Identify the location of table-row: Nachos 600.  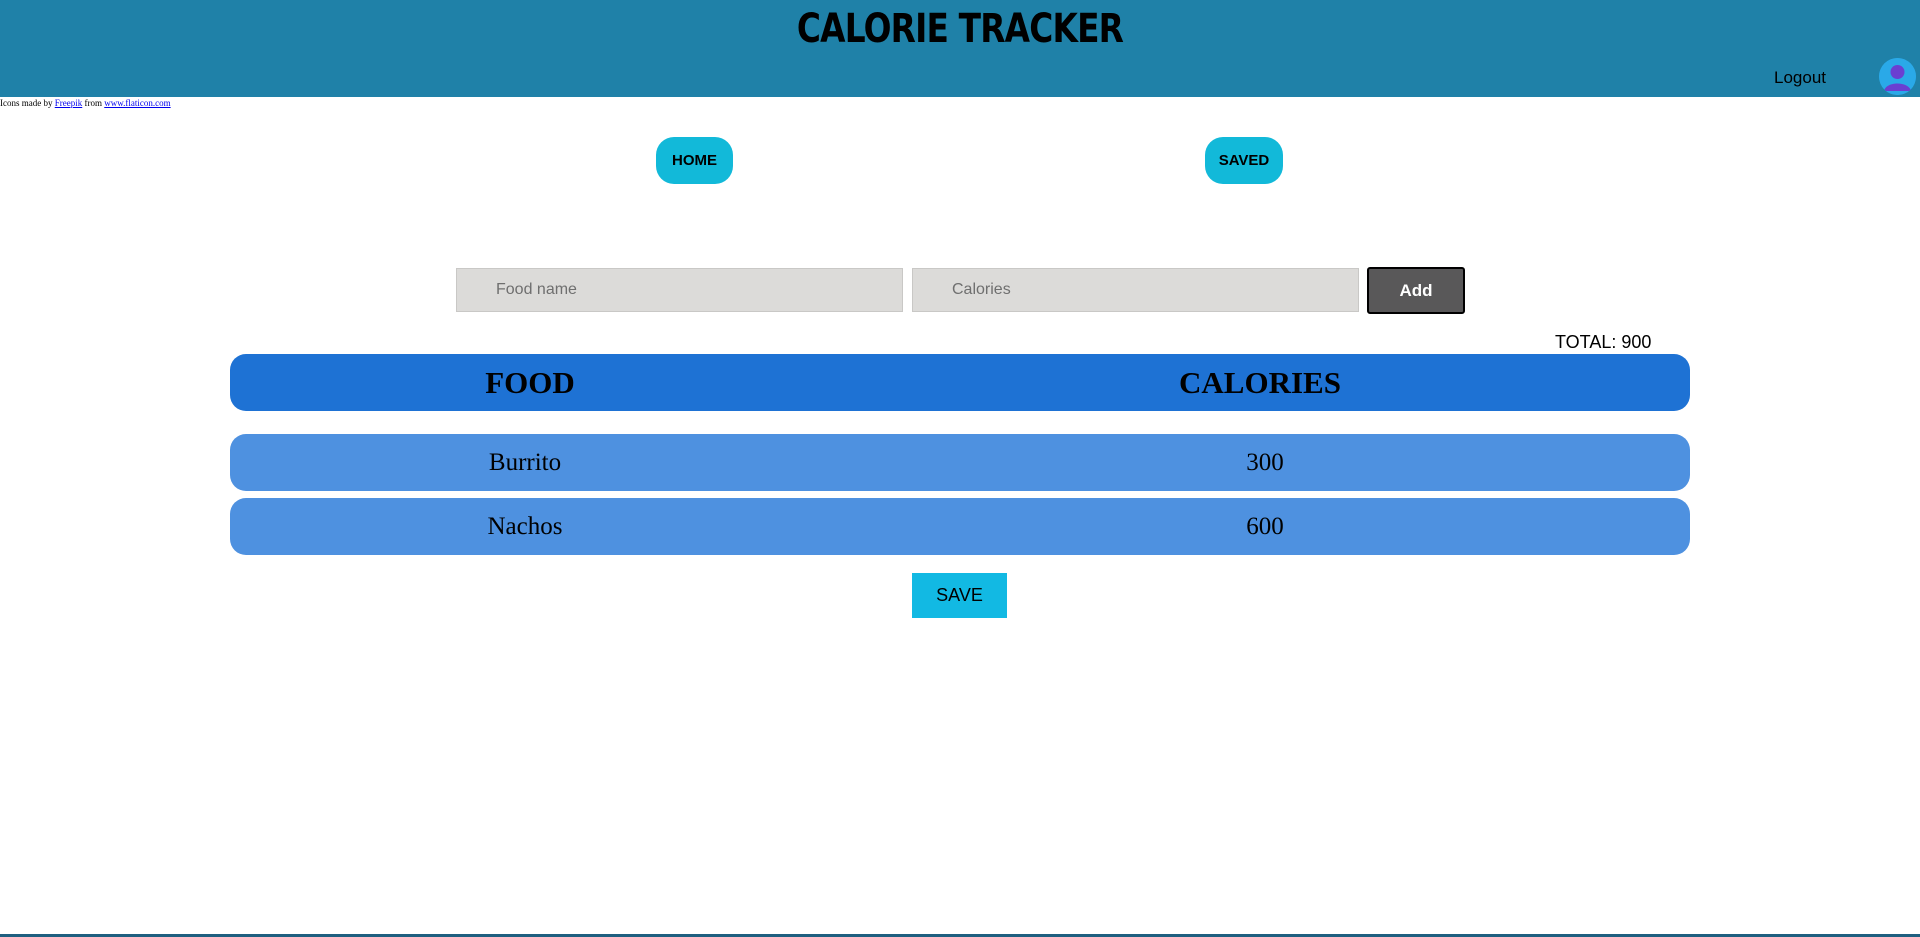
(960, 526).